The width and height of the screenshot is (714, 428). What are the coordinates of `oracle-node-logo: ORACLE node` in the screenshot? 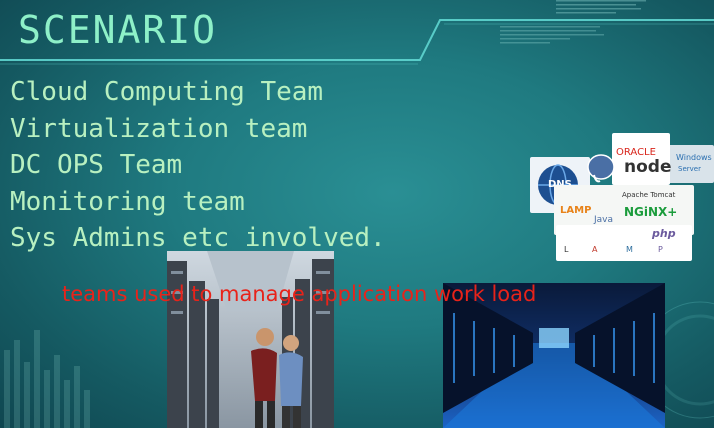 It's located at (642, 159).